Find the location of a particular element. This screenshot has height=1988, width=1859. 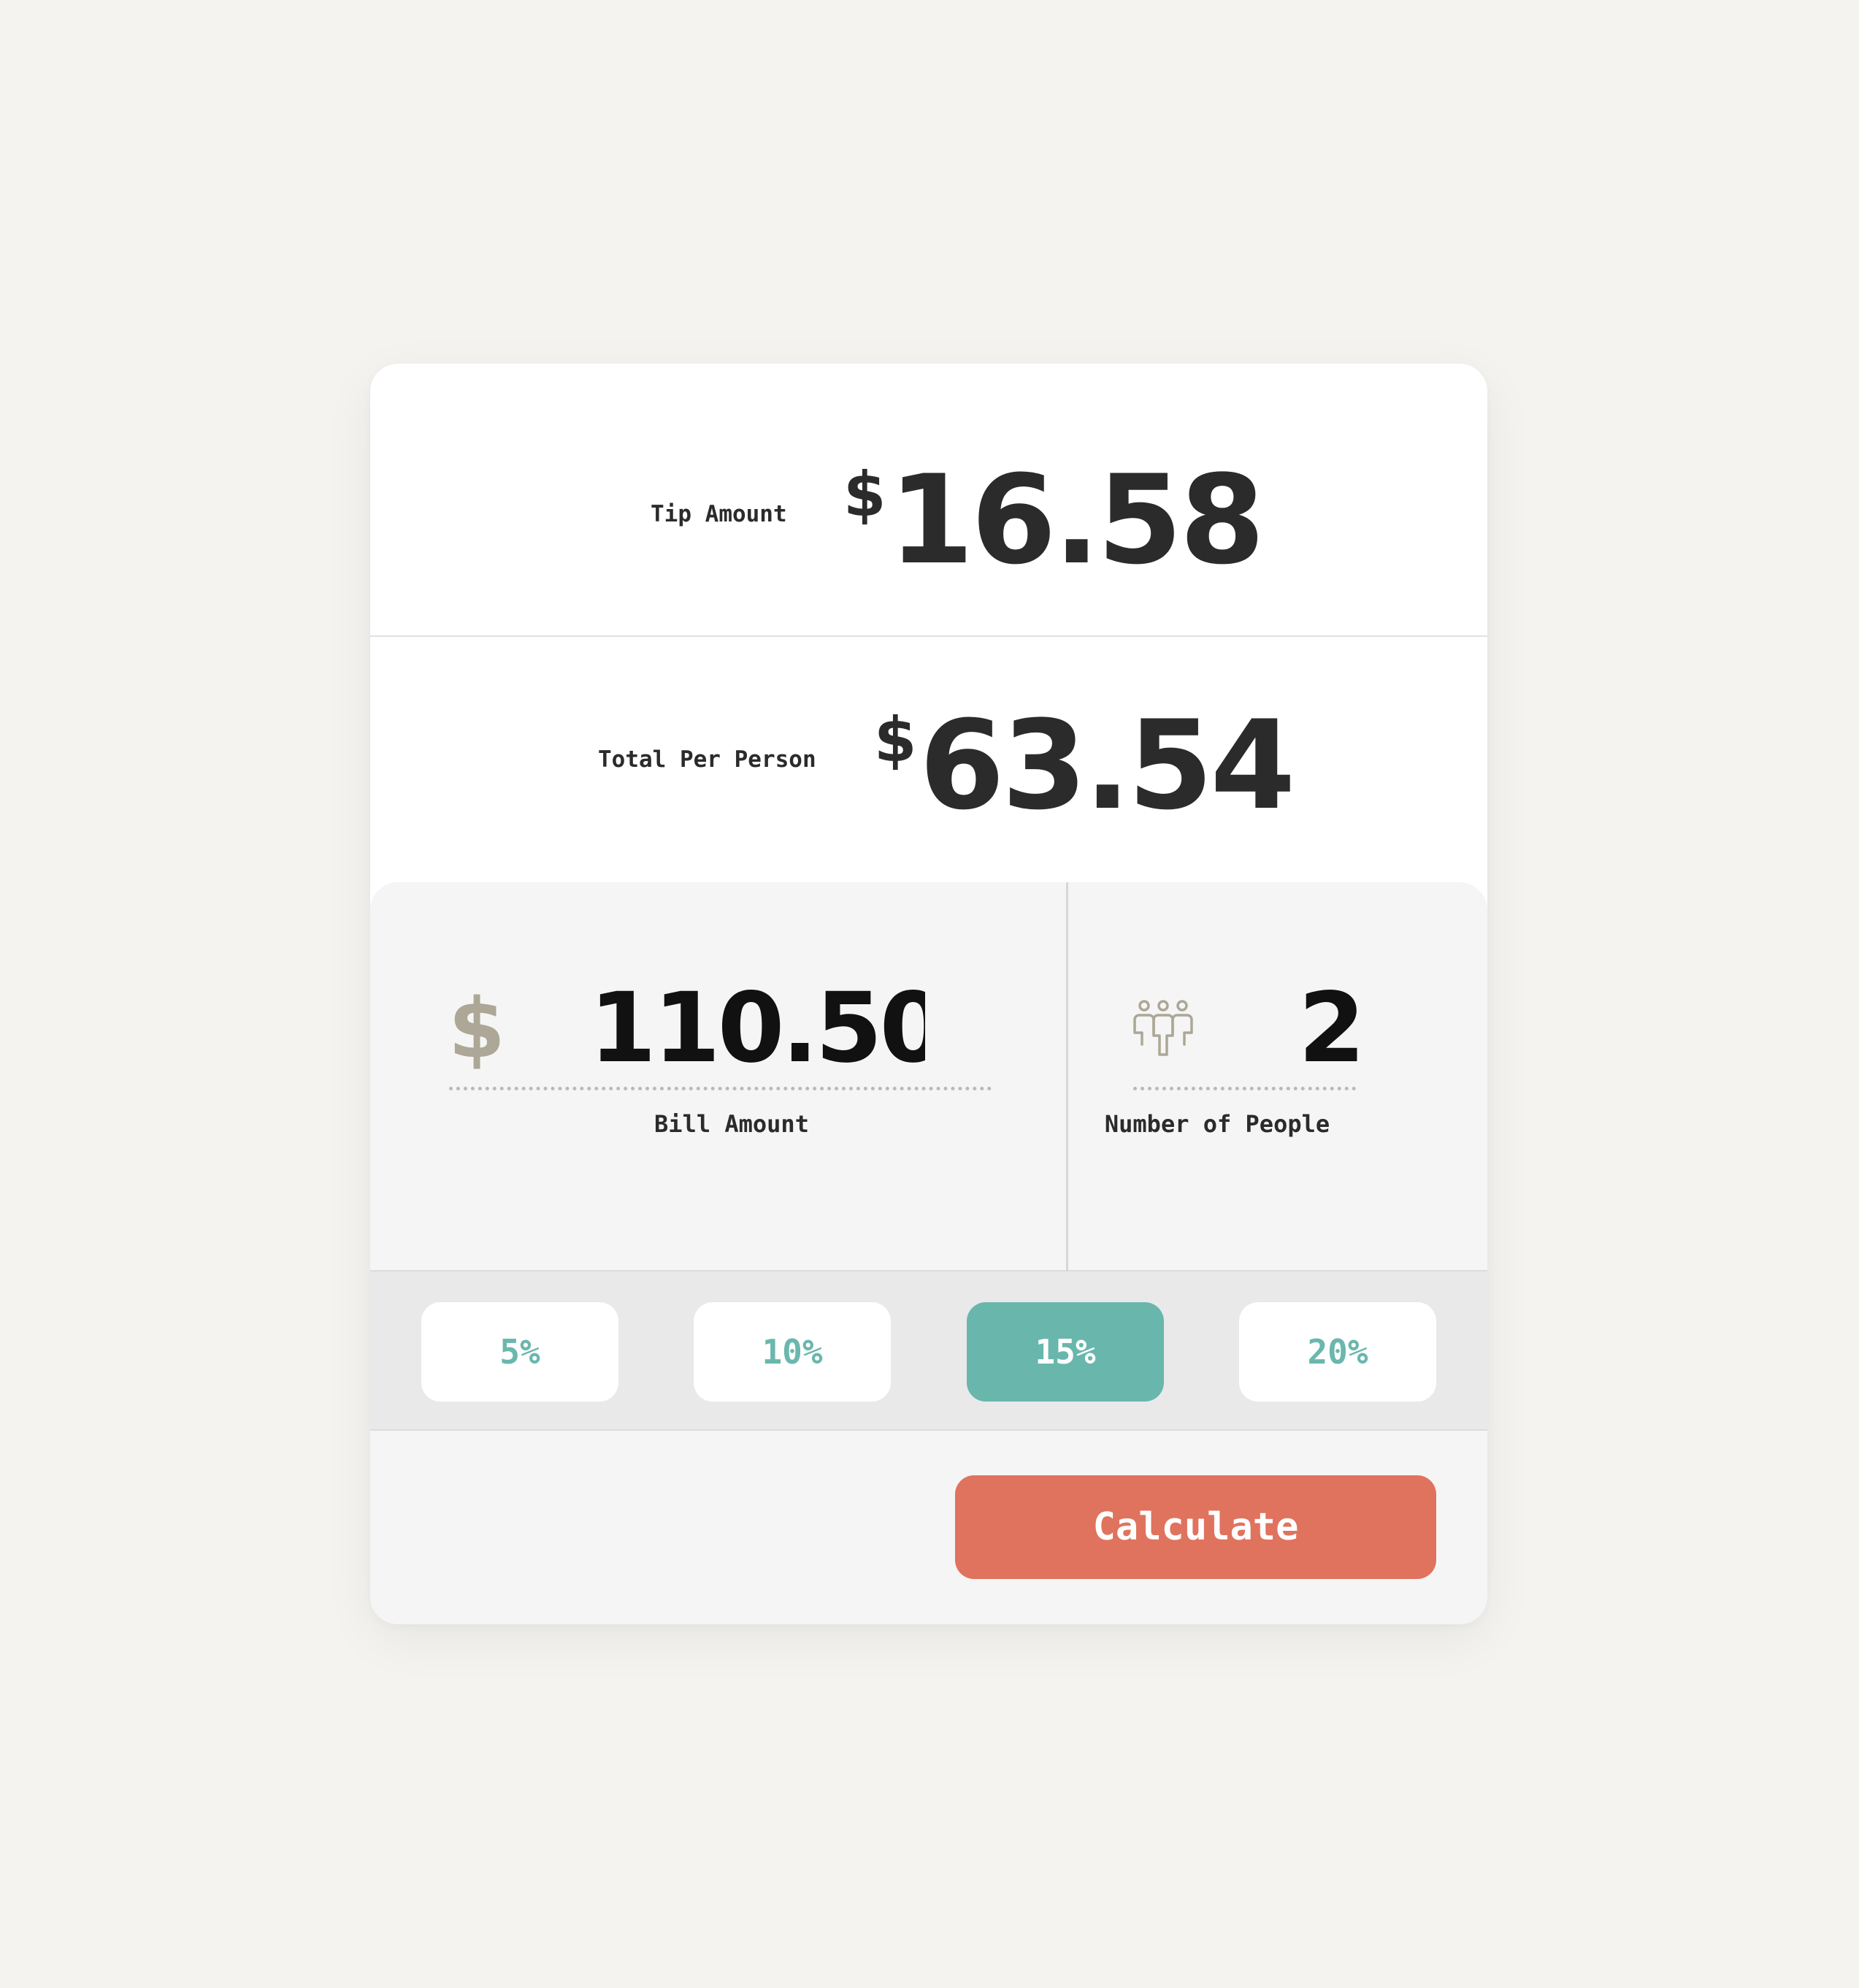

total-per-person-number: 63.54 is located at coordinates (1107, 766).